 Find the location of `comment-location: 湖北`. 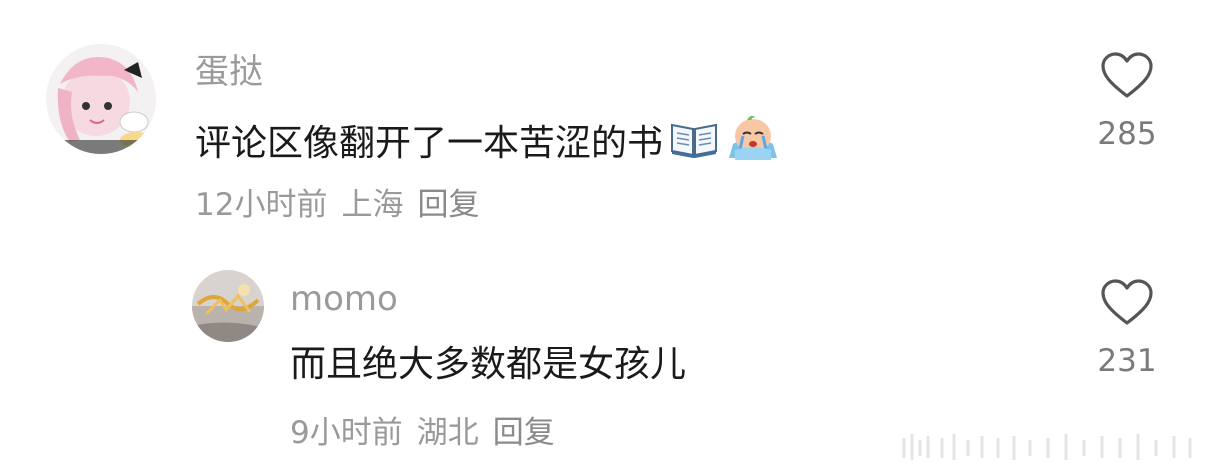

comment-location: 湖北 is located at coordinates (447, 433).